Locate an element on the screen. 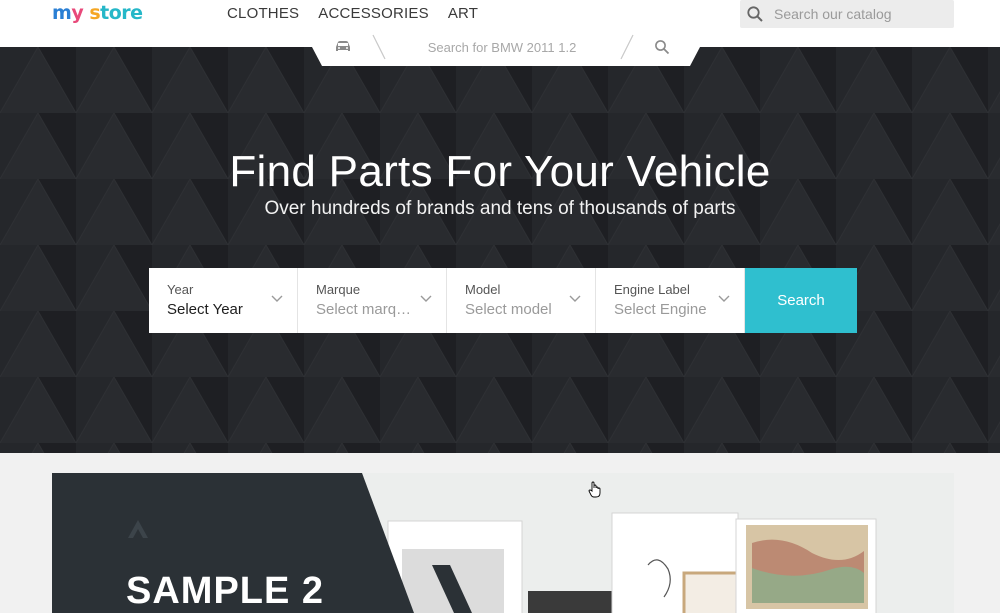 This screenshot has height=613, width=1000. nav-link-accessories: ACCESSORIES is located at coordinates (373, 13).